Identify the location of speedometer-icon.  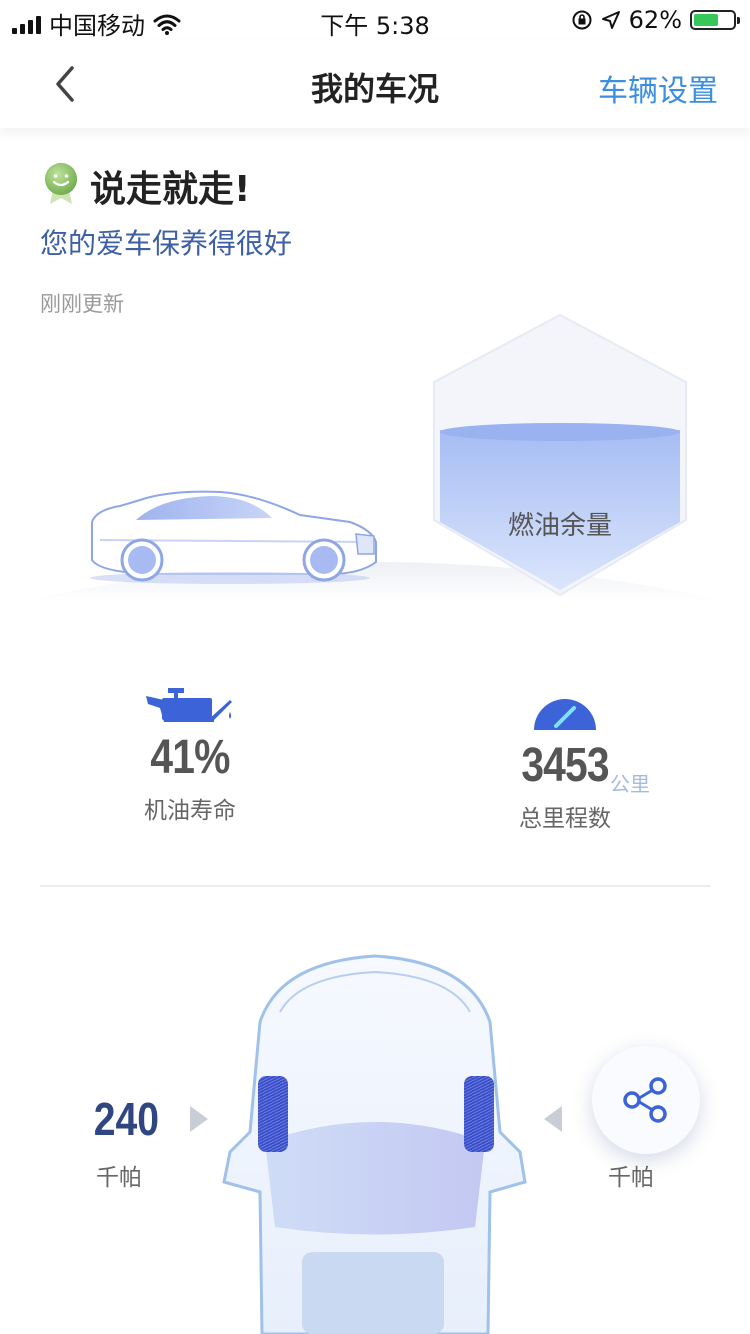
(565, 714).